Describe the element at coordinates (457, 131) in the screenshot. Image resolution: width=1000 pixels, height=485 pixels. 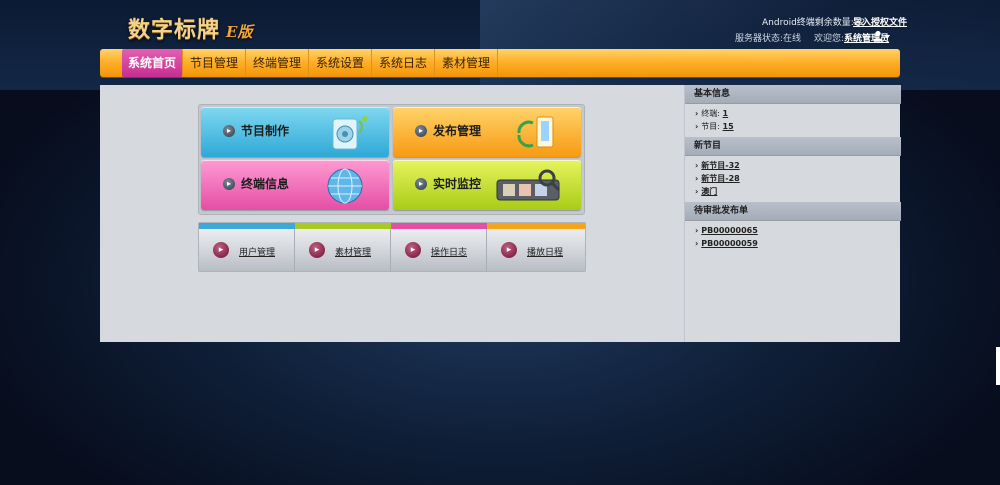
I see `tile-label: 发布管理` at that location.